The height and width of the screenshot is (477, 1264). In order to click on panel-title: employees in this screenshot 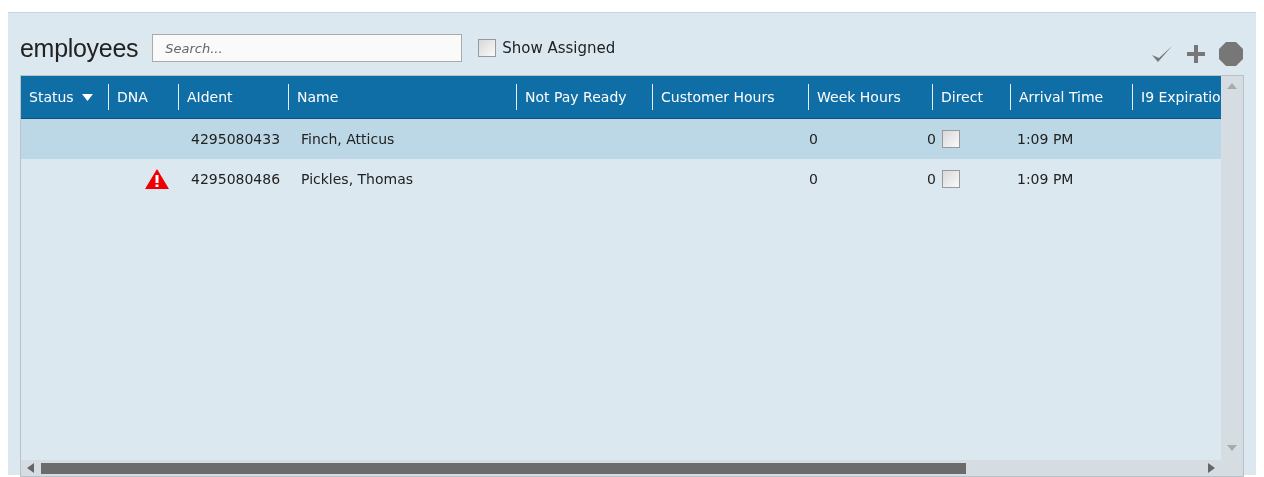, I will do `click(79, 48)`.